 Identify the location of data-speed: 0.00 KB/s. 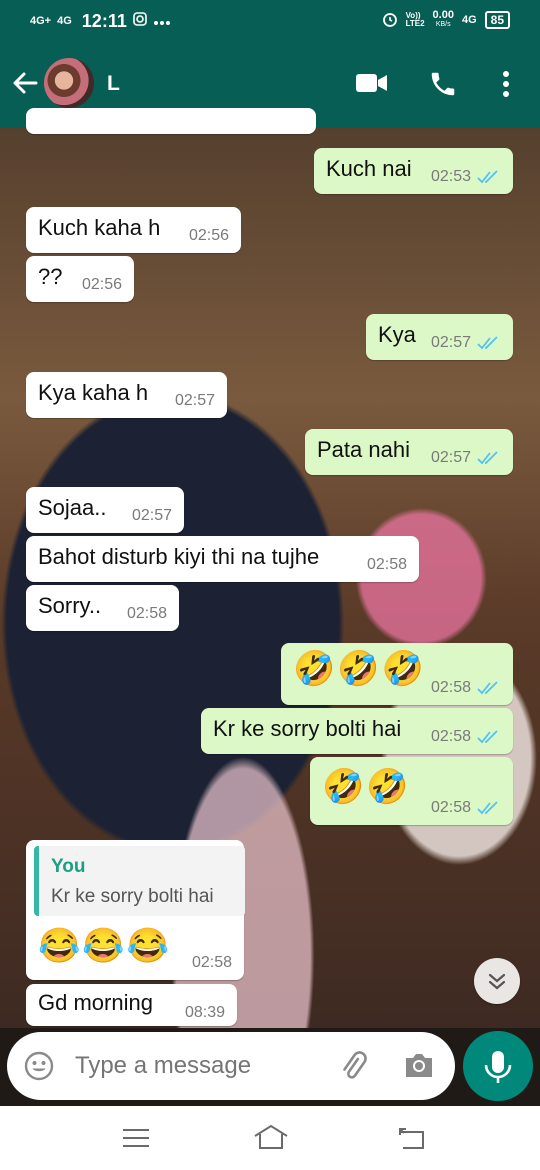
(443, 19).